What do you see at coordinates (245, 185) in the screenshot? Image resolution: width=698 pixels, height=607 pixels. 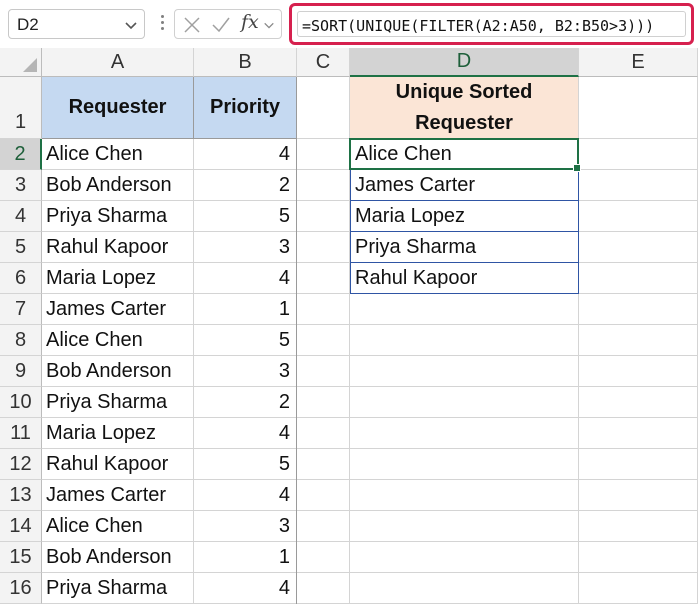 I see `cell-b3: 2` at bounding box center [245, 185].